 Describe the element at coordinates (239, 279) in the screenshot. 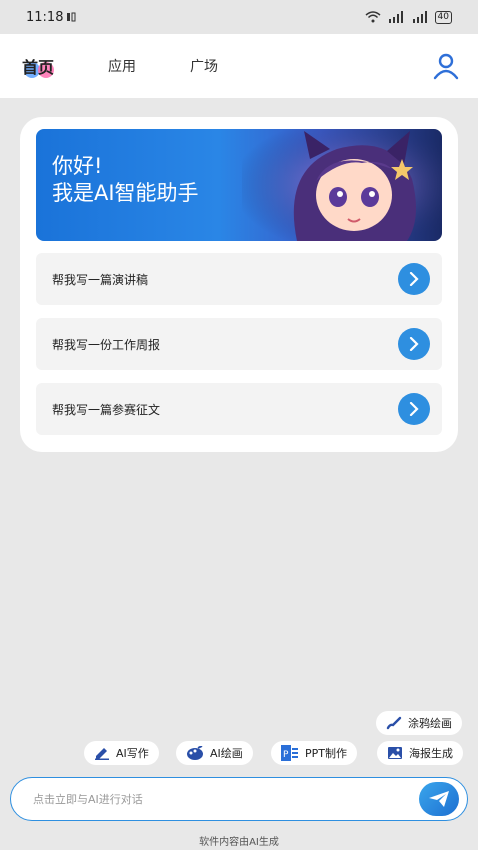

I see `prompt-speech: 帮我写一篇演讲稿` at that location.